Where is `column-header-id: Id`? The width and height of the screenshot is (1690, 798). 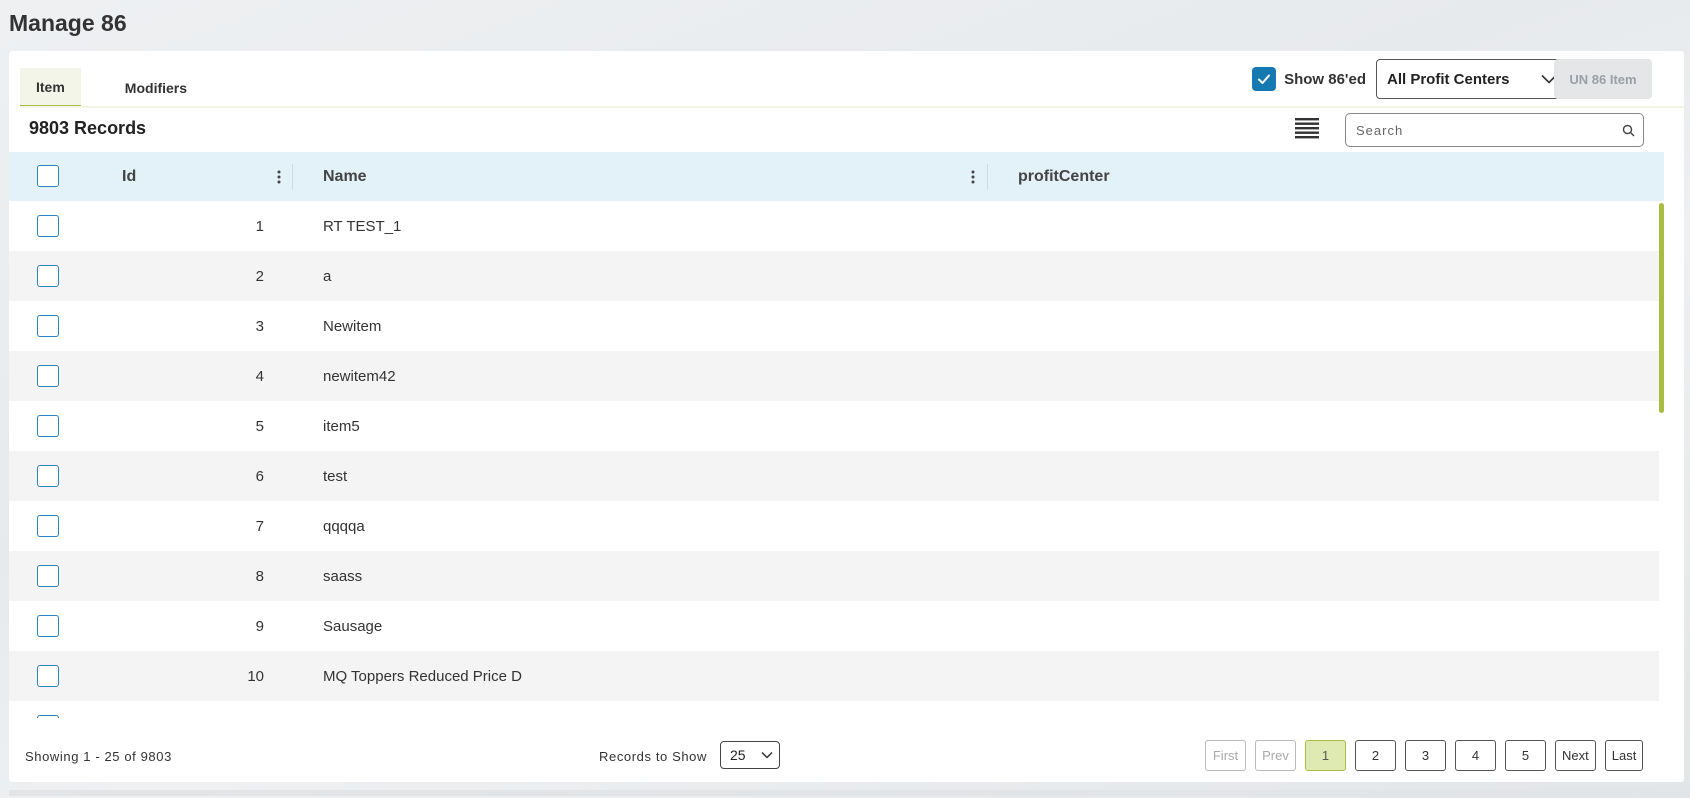
column-header-id: Id is located at coordinates (129, 176).